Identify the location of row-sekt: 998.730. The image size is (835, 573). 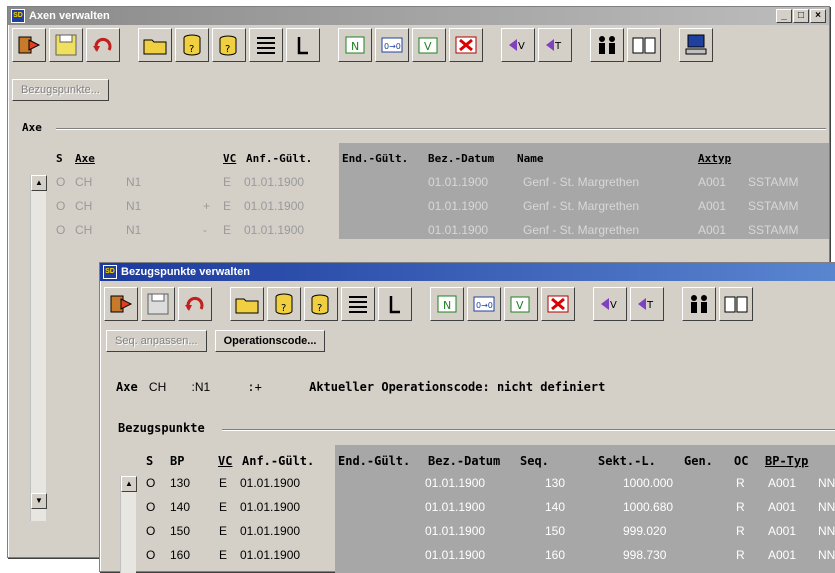
(645, 555).